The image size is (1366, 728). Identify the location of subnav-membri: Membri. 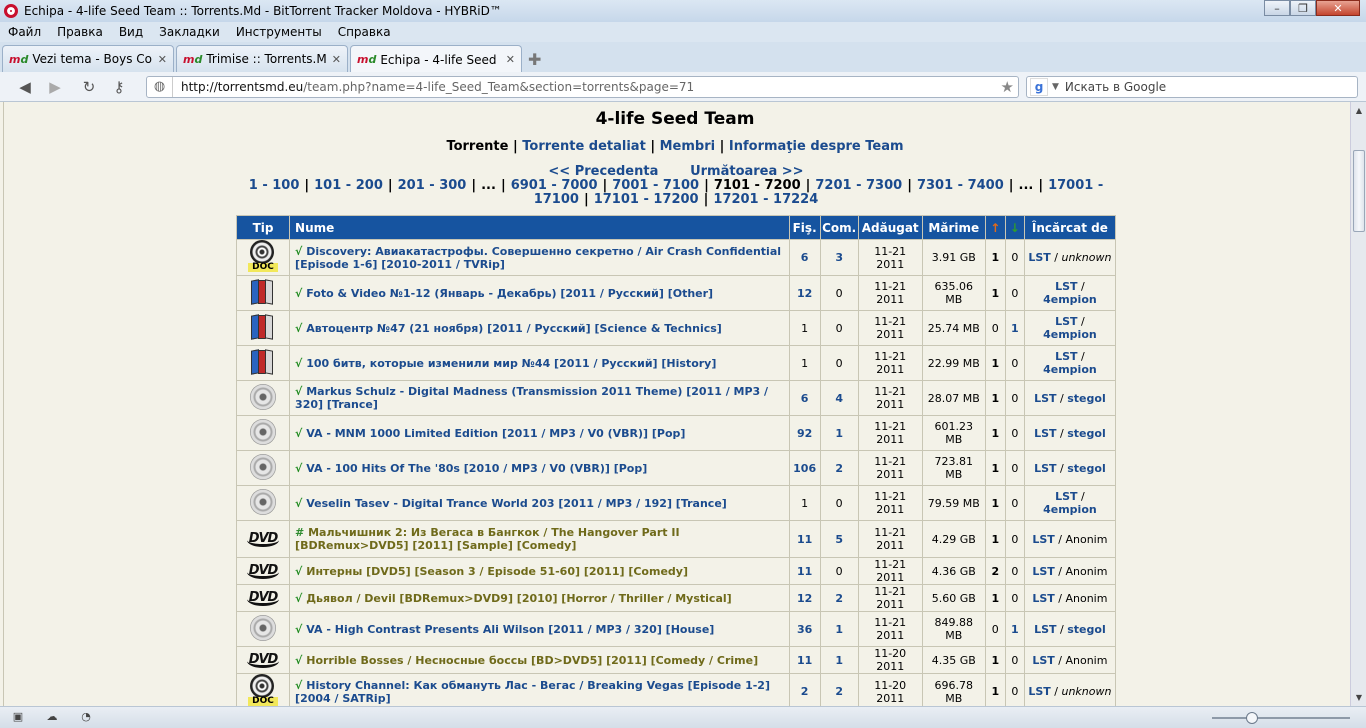
(687, 146).